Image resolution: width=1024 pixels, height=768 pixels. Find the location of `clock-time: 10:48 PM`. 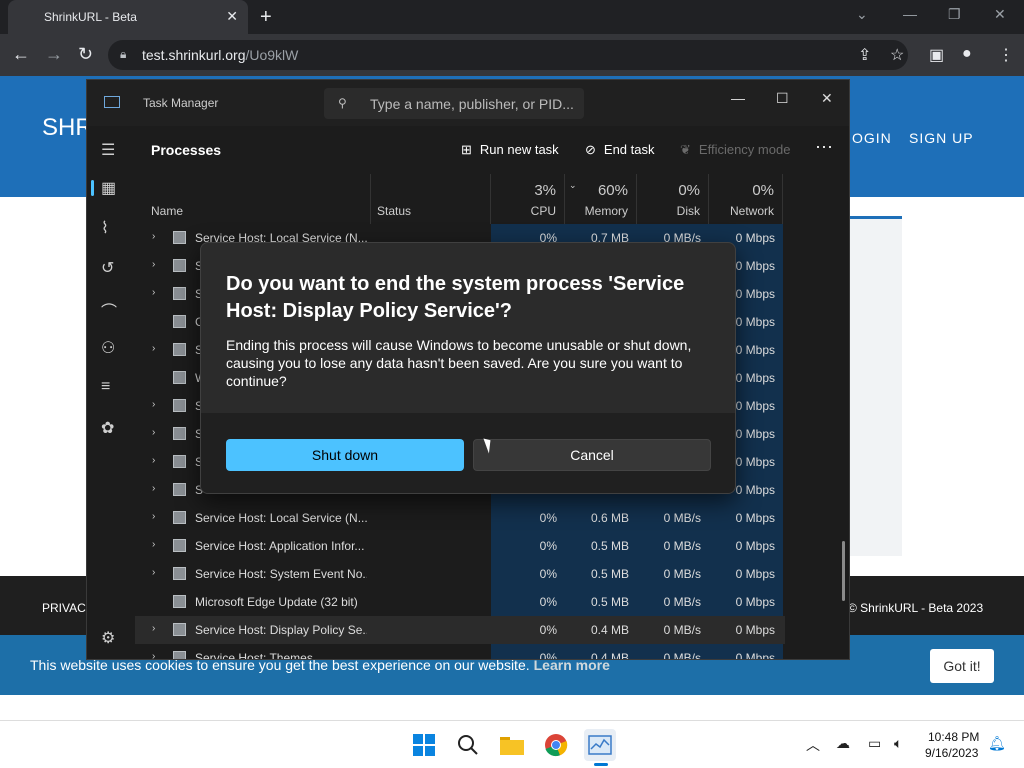

clock-time: 10:48 PM is located at coordinates (953, 737).